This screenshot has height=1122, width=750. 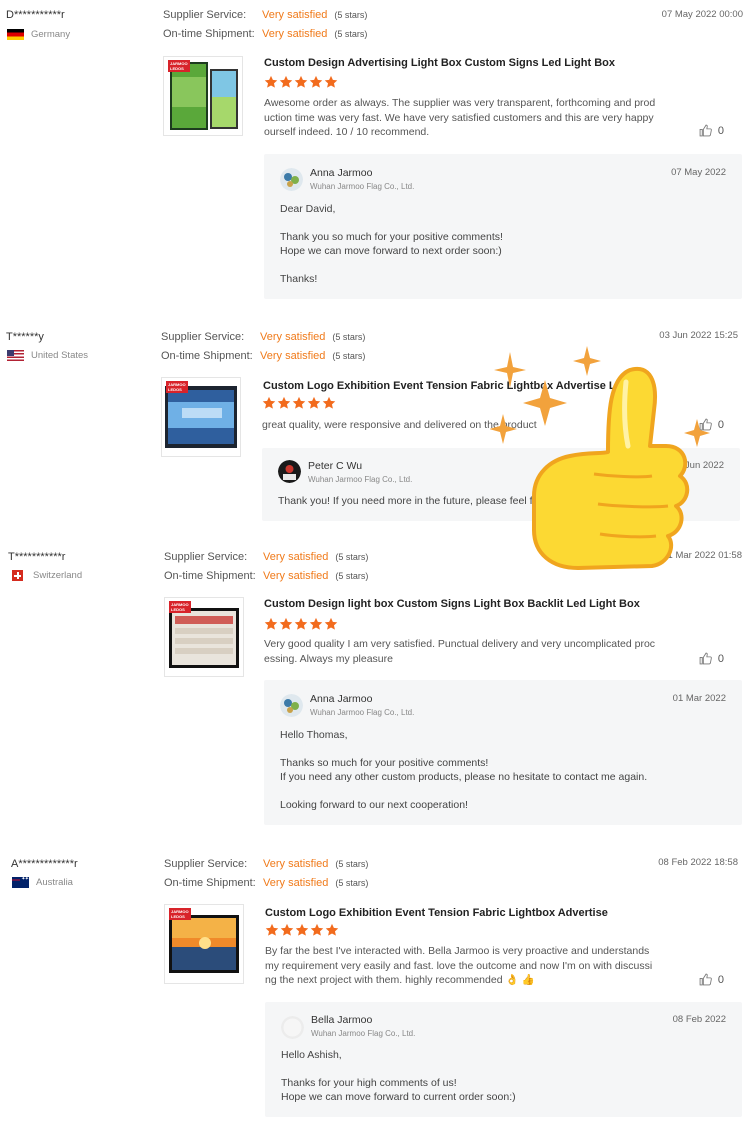 What do you see at coordinates (699, 1019) in the screenshot?
I see `reply-date: 08 Feb 2022` at bounding box center [699, 1019].